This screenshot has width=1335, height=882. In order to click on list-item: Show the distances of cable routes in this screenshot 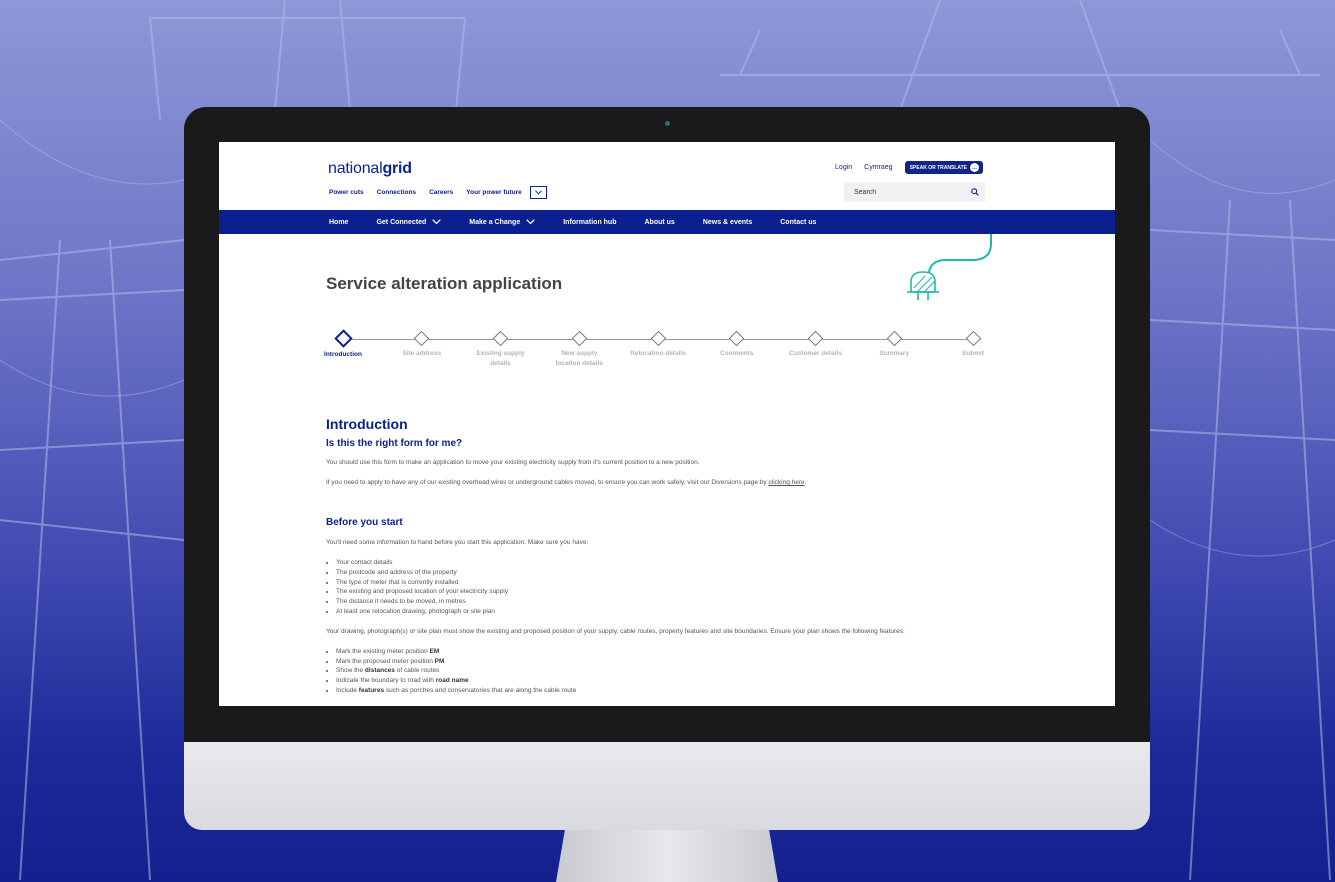, I will do `click(671, 671)`.